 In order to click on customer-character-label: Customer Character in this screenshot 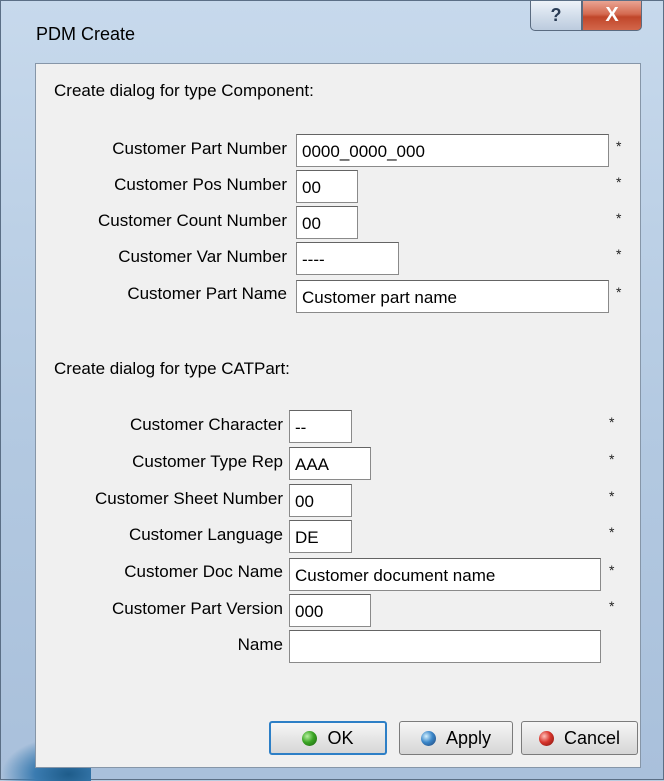, I will do `click(206, 424)`.